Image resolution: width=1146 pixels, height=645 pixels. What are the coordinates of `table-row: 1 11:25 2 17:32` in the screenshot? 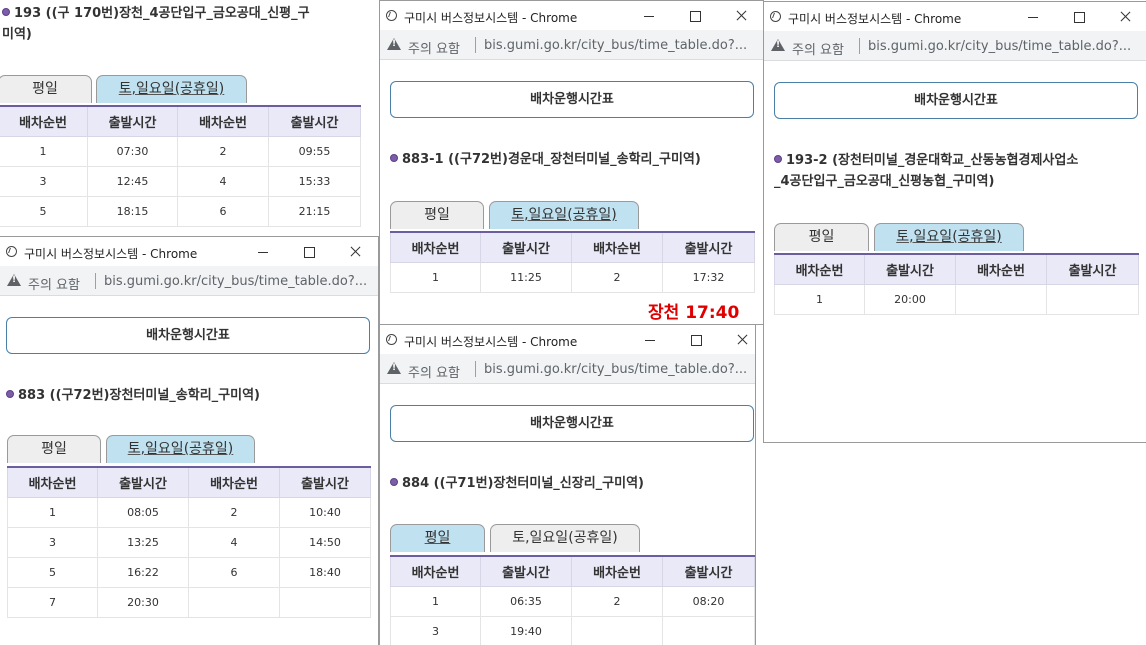 It's located at (572, 277).